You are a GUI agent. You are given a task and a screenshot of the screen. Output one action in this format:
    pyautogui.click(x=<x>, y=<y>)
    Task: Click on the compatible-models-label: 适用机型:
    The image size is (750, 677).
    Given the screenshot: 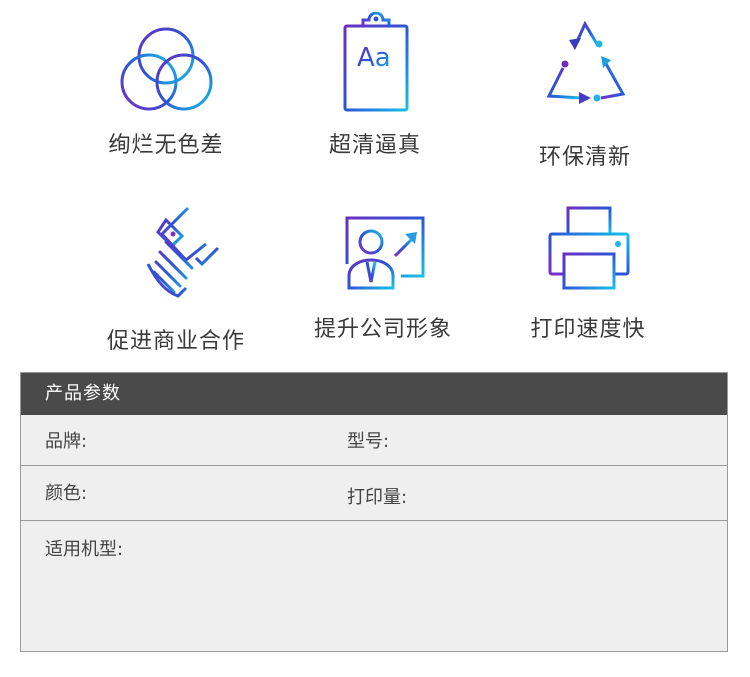 What is the action you would take?
    pyautogui.click(x=84, y=549)
    